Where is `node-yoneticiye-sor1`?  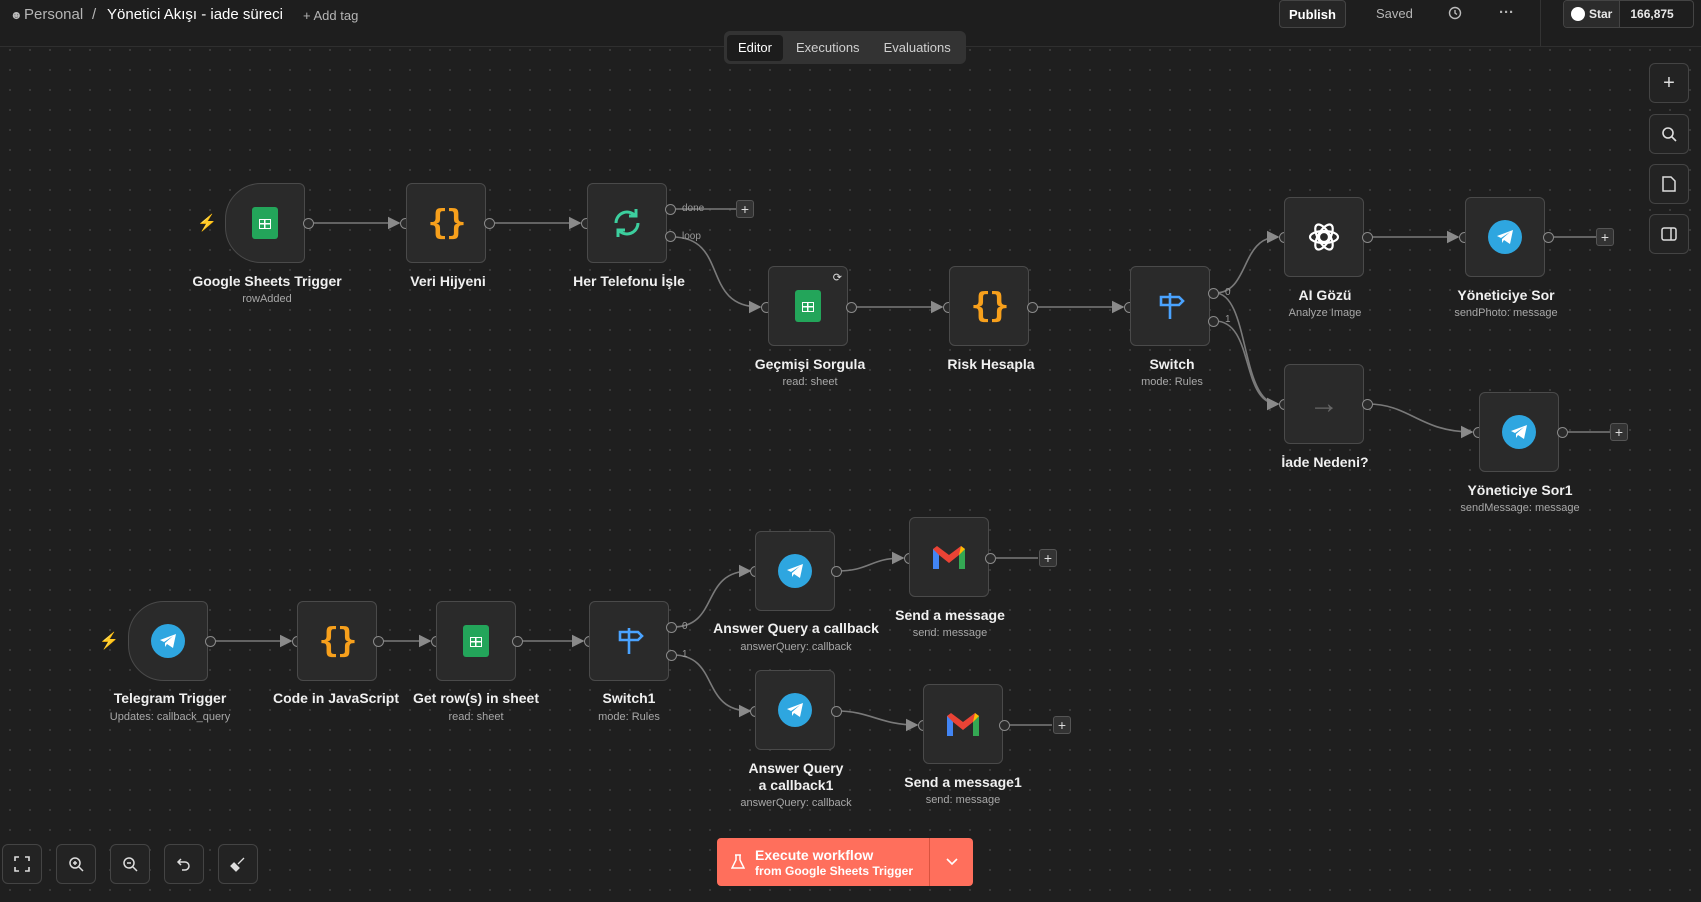
node-yoneticiye-sor1 is located at coordinates (1519, 432).